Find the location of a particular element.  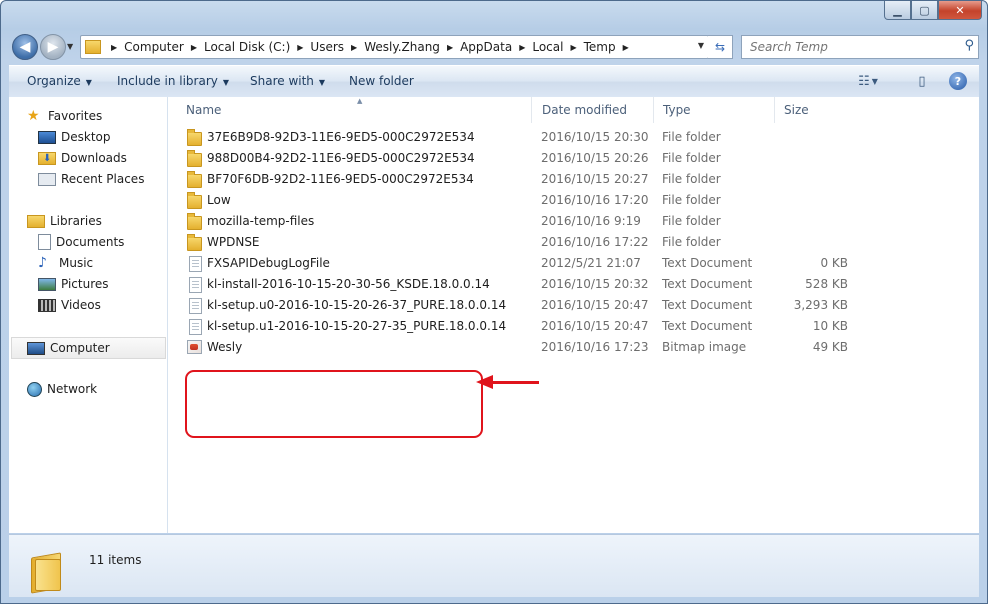

sidebar-item-label: Videos is located at coordinates (81, 305).